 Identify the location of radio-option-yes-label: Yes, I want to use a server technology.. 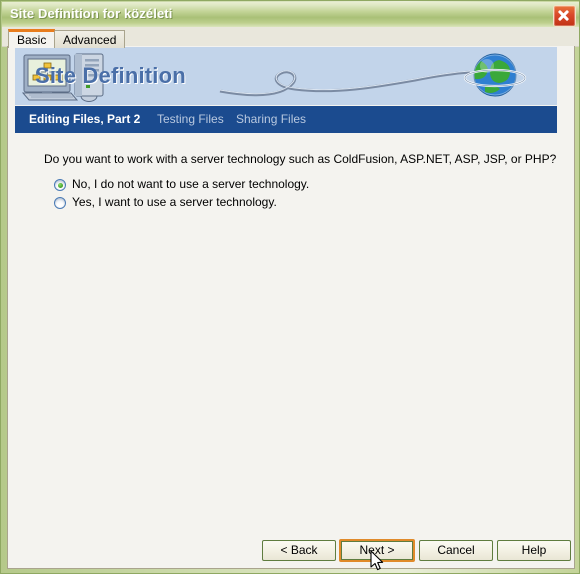
(174, 202).